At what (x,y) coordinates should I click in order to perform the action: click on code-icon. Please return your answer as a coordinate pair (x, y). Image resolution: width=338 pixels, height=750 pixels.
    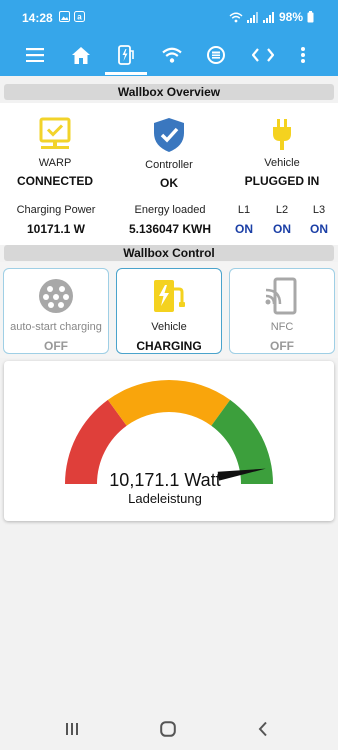
    Looking at the image, I should click on (263, 55).